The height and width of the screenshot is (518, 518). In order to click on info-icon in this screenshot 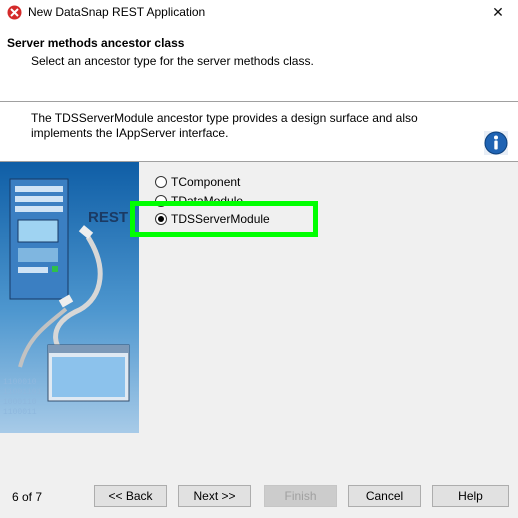, I will do `click(496, 143)`.